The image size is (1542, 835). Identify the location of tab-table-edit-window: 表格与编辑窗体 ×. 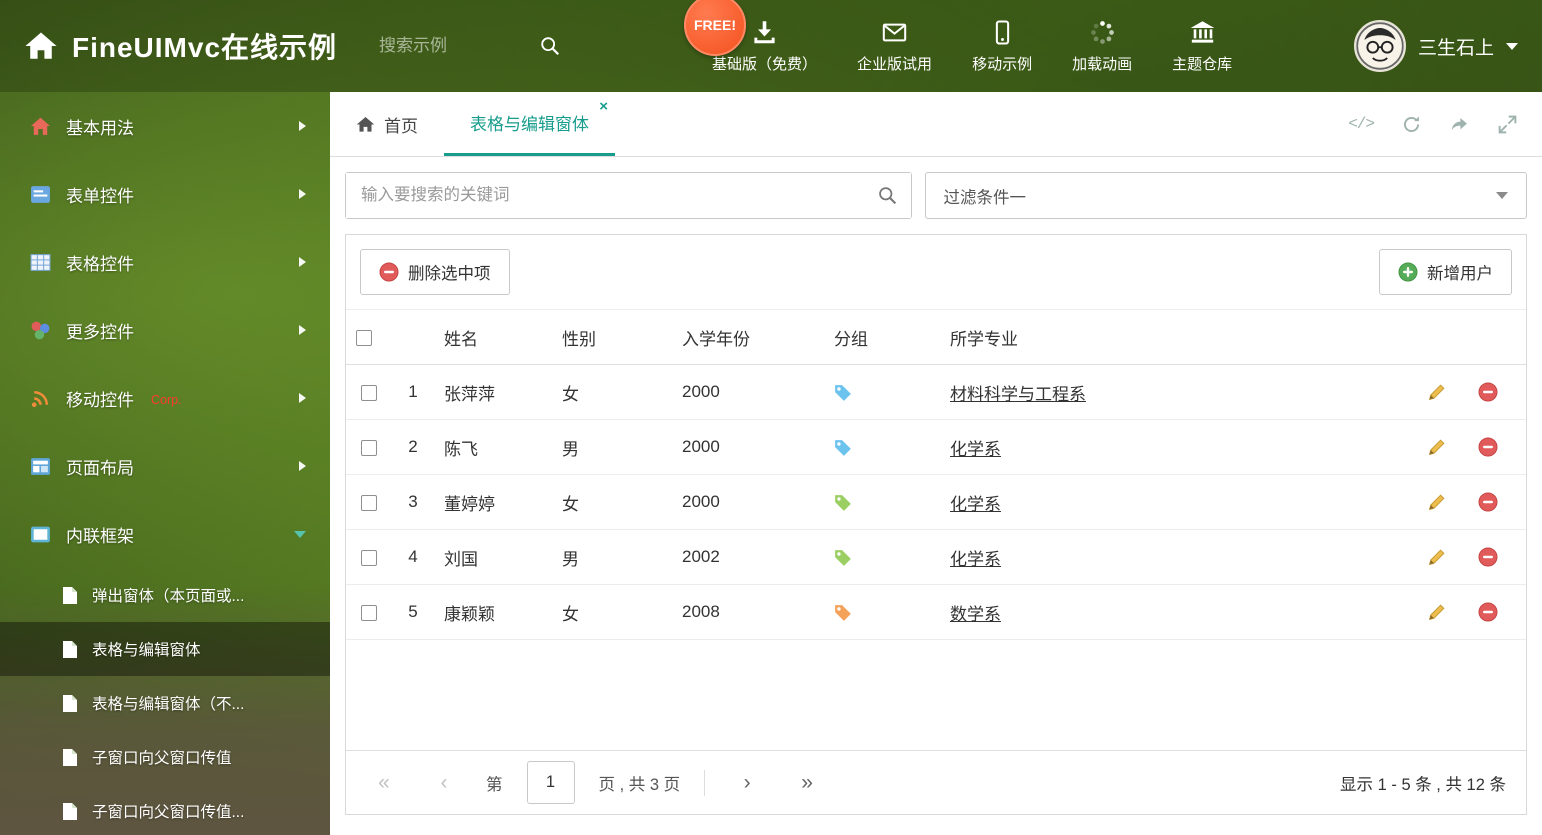
(529, 124).